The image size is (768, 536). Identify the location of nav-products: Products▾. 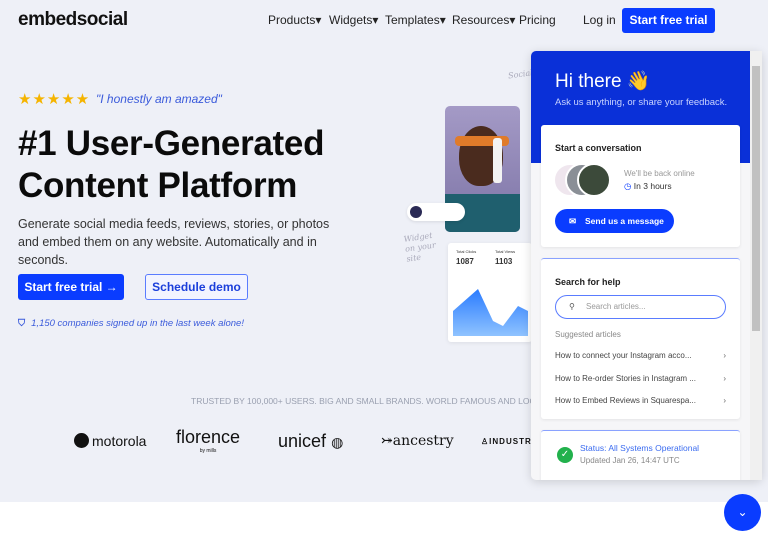
(294, 20).